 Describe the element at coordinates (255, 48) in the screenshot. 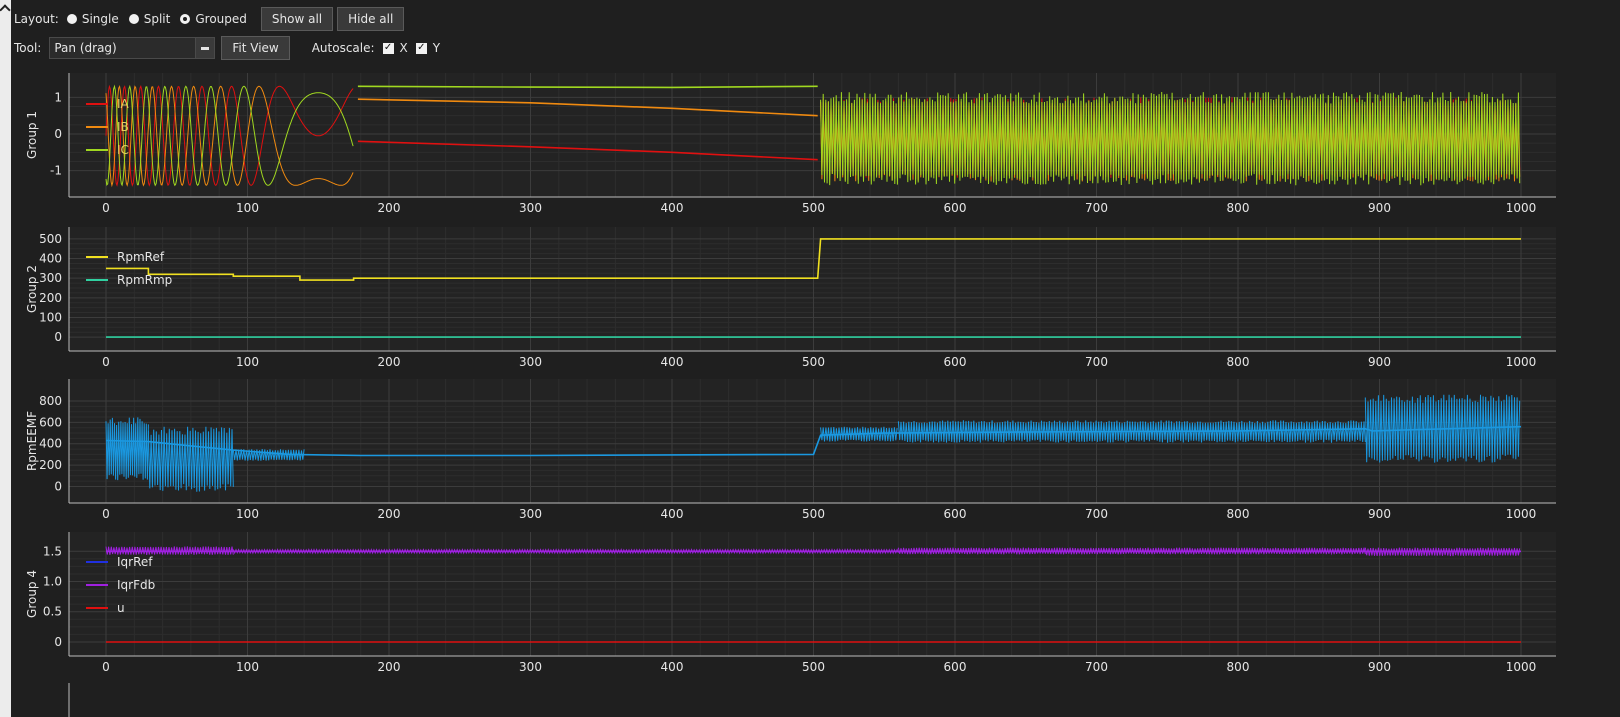

I see `fit-view-button: Fit View` at that location.